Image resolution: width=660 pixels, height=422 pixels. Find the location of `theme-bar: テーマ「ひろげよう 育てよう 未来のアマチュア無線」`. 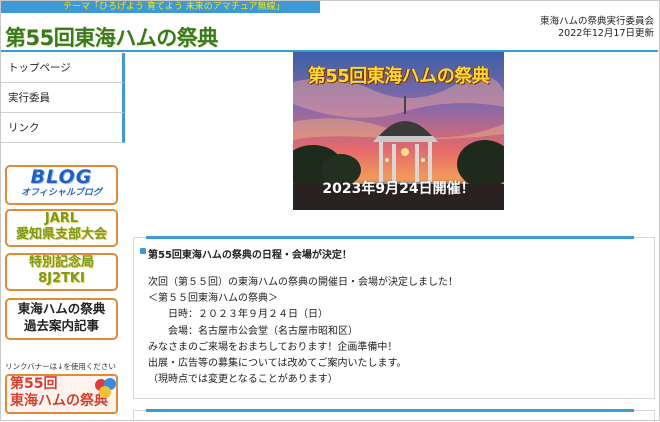

theme-bar: テーマ「ひろげよう 育てよう 未来のアマチュア無線」 is located at coordinates (160, 7).